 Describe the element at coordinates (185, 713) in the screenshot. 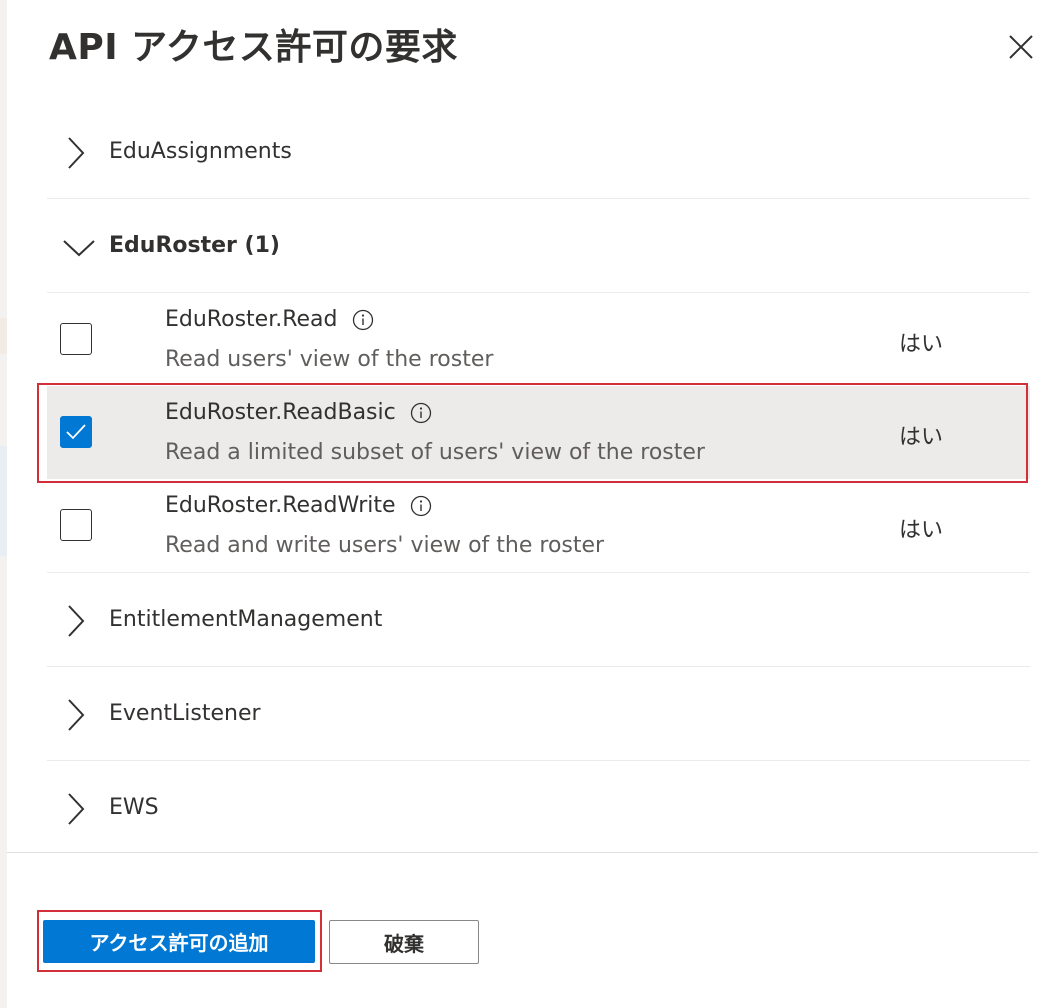

I see `group-name: EventListener` at that location.